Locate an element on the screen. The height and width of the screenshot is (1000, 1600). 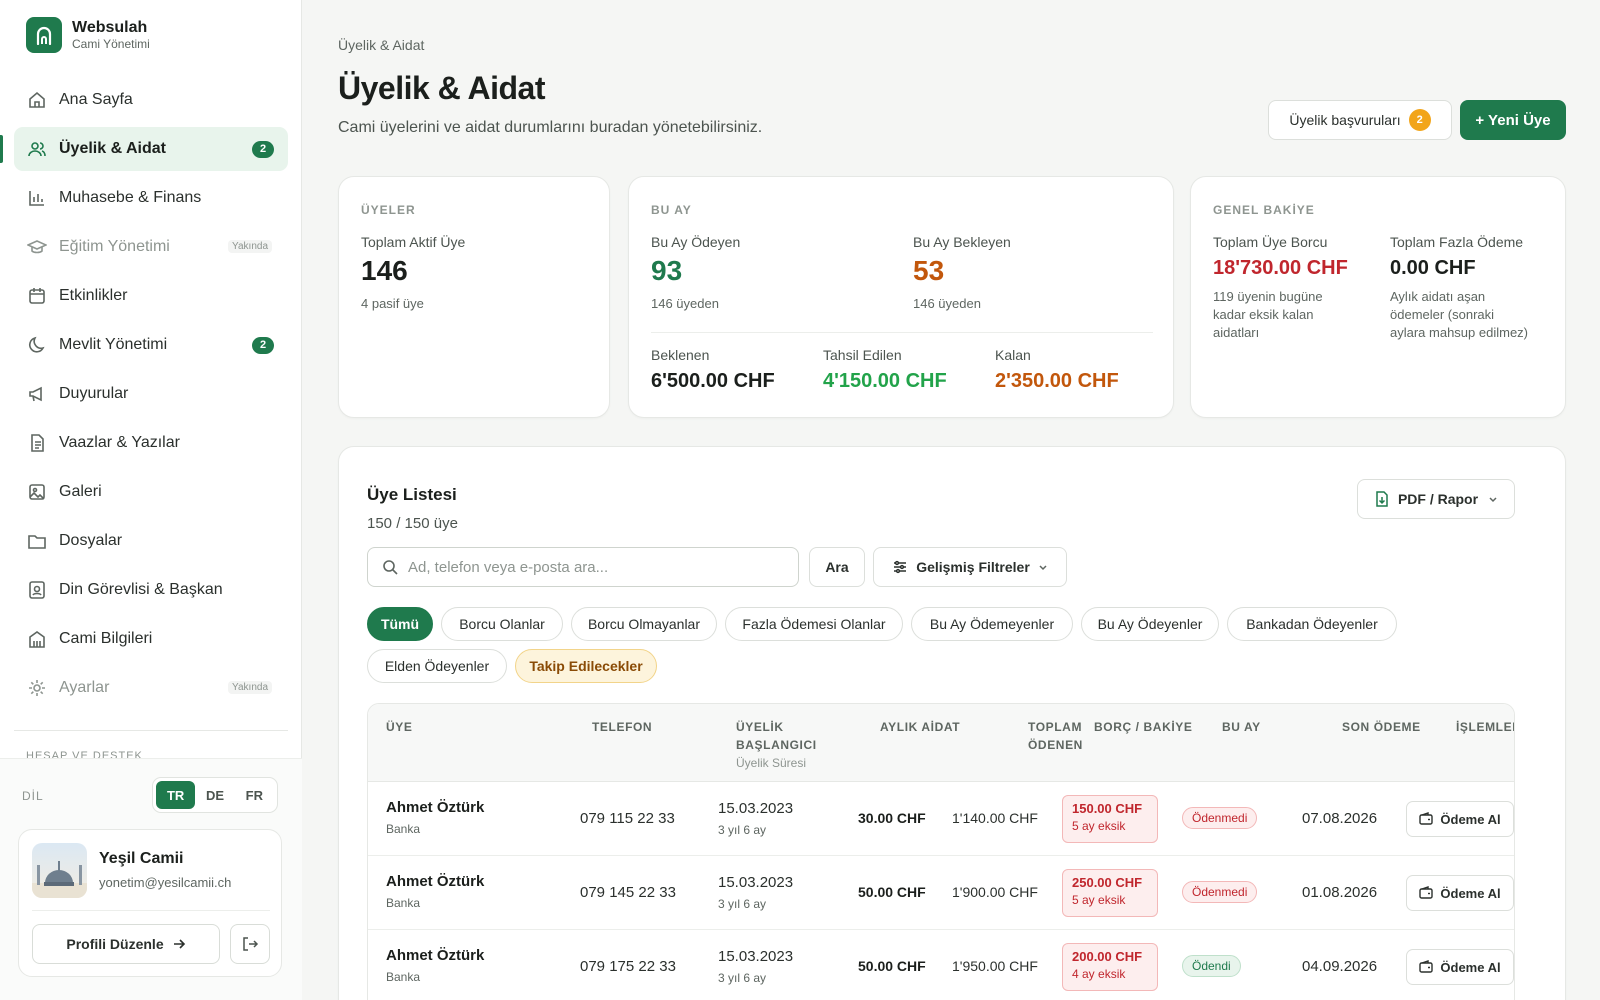
sidebar-item-membership: Üyelik & Aidat 2 is located at coordinates (144, 149).